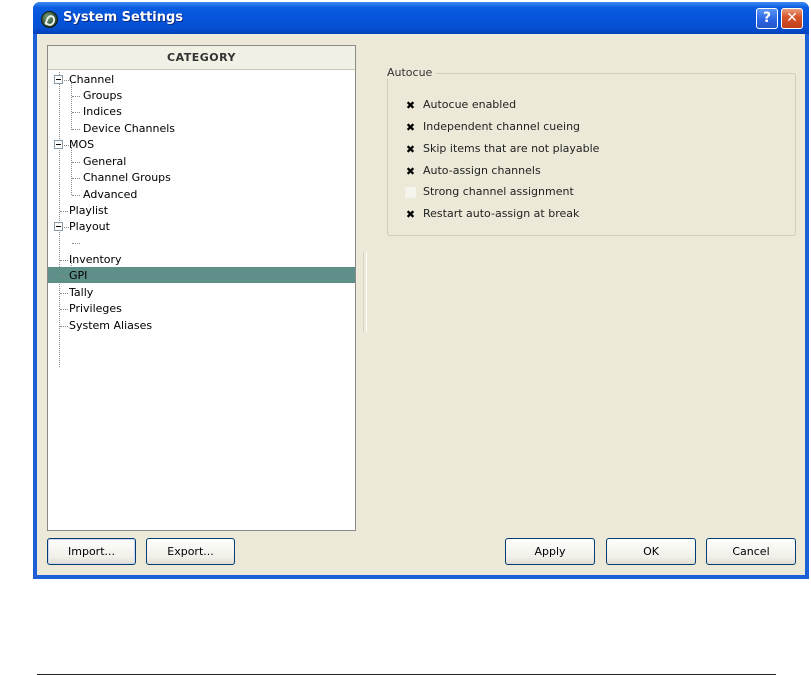 The width and height of the screenshot is (811, 675). What do you see at coordinates (501, 213) in the screenshot?
I see `option-label: Restart auto-assign at break` at bounding box center [501, 213].